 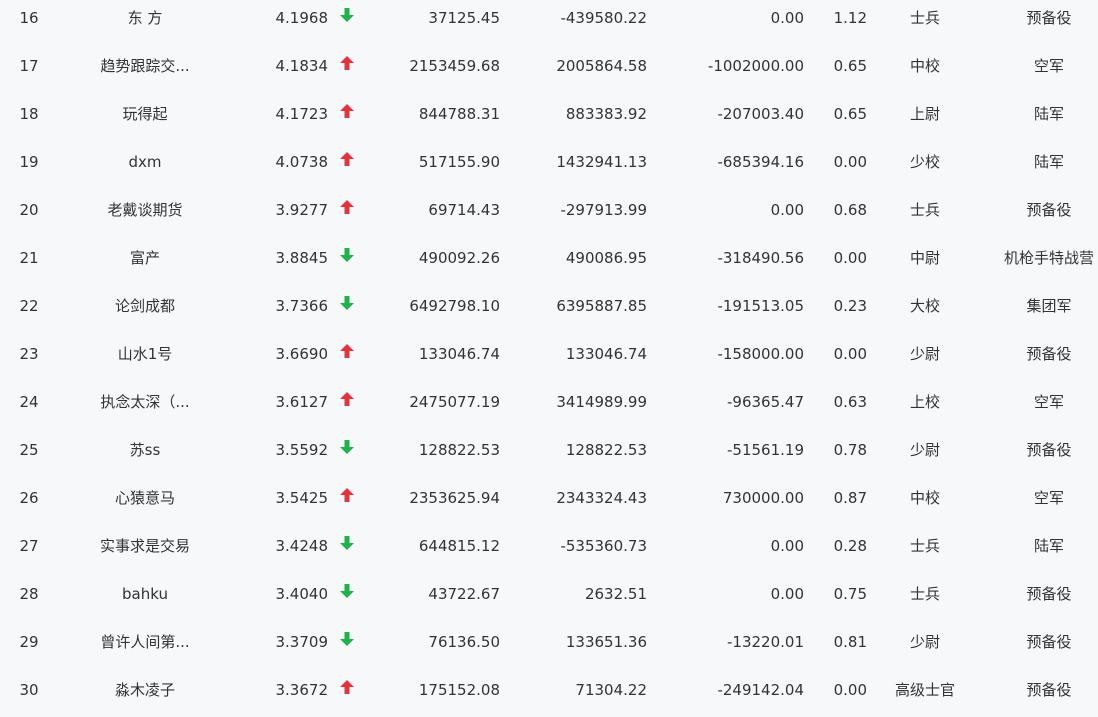 I want to click on trader-name-cell: 老戴谈期货, so click(x=145, y=213).